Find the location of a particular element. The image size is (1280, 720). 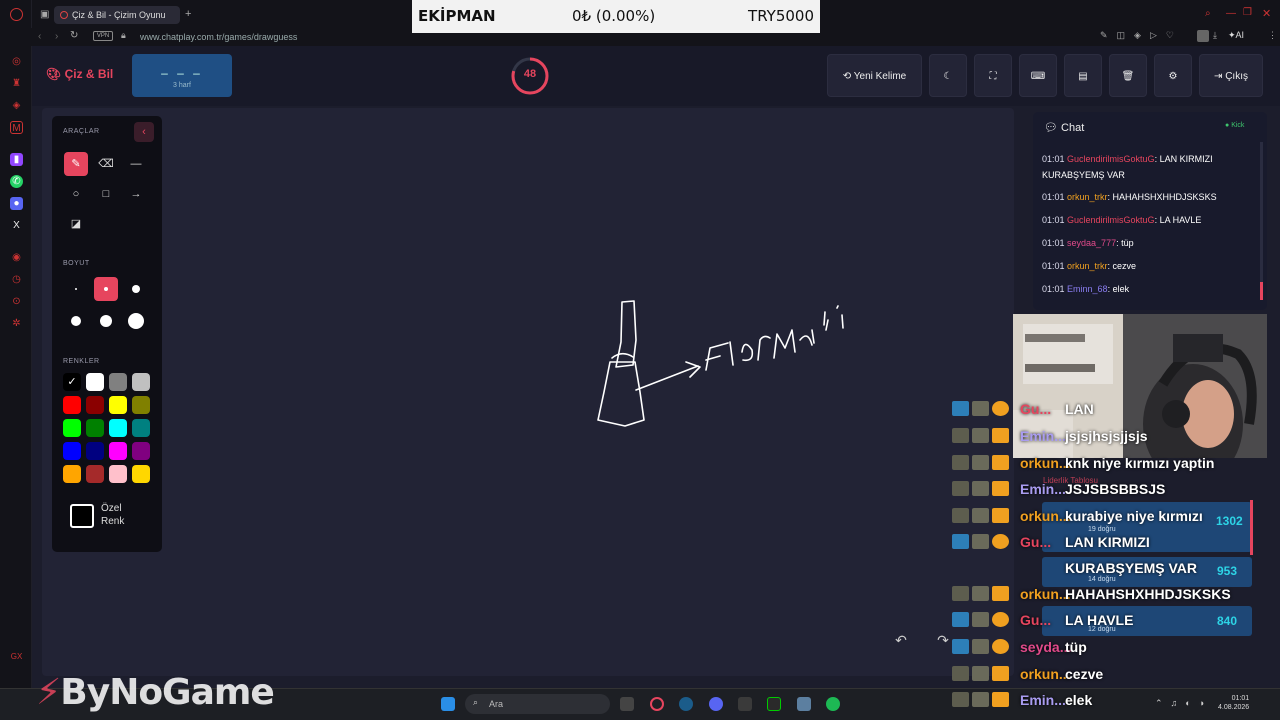

ai-button: ✦AI is located at coordinates (1236, 35).